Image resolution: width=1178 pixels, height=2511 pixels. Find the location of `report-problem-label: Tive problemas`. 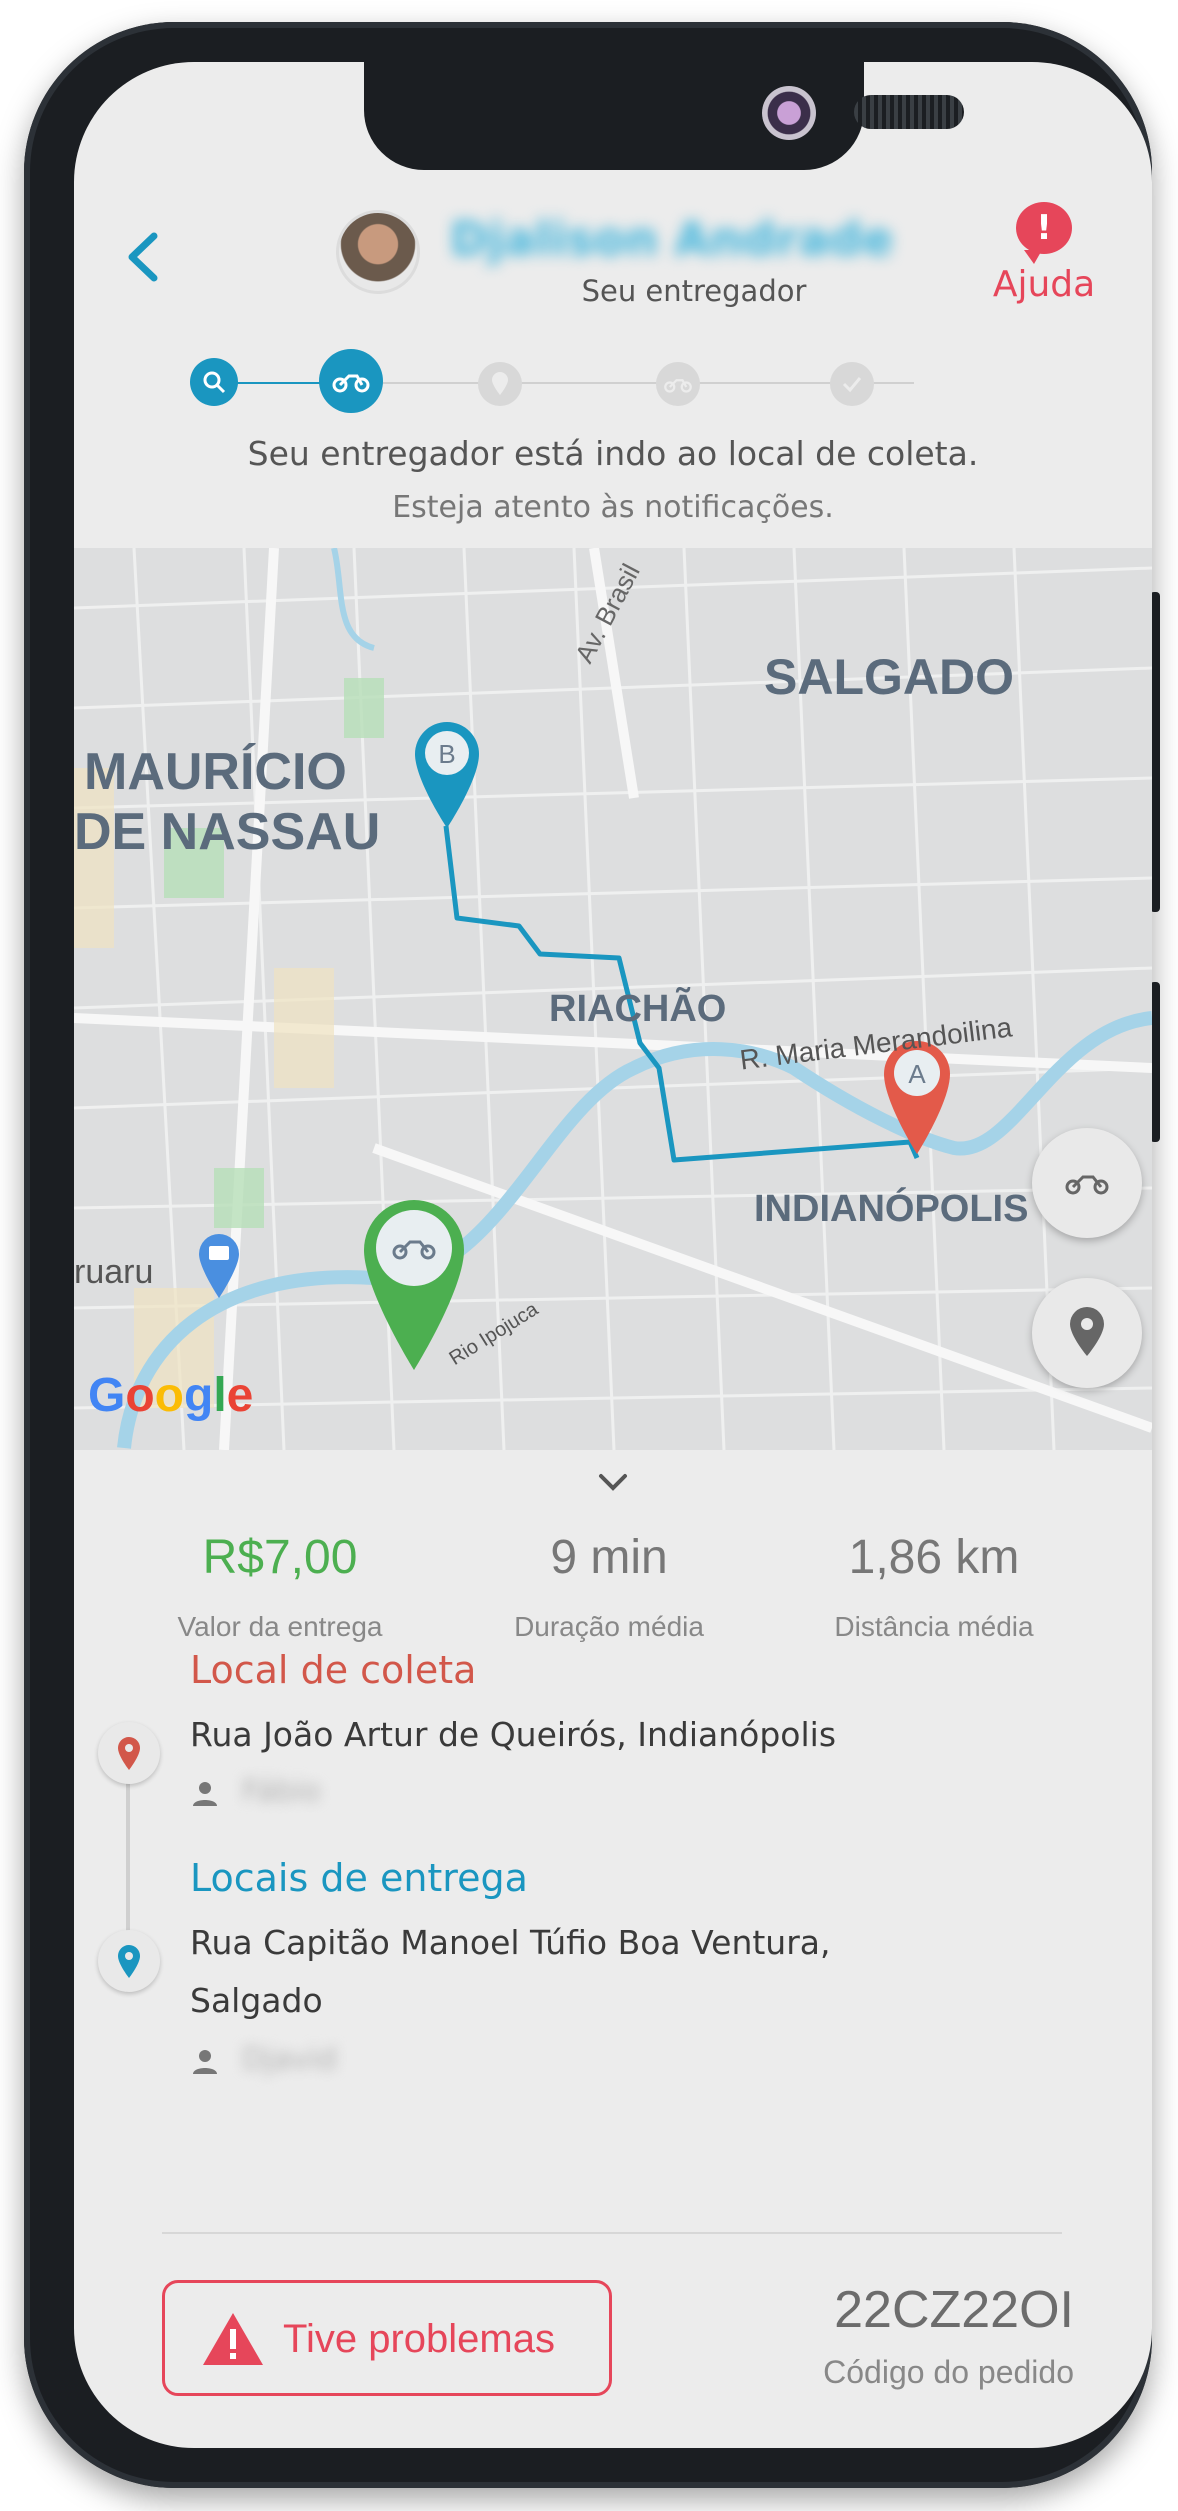

report-problem-label: Tive problemas is located at coordinates (419, 2339).